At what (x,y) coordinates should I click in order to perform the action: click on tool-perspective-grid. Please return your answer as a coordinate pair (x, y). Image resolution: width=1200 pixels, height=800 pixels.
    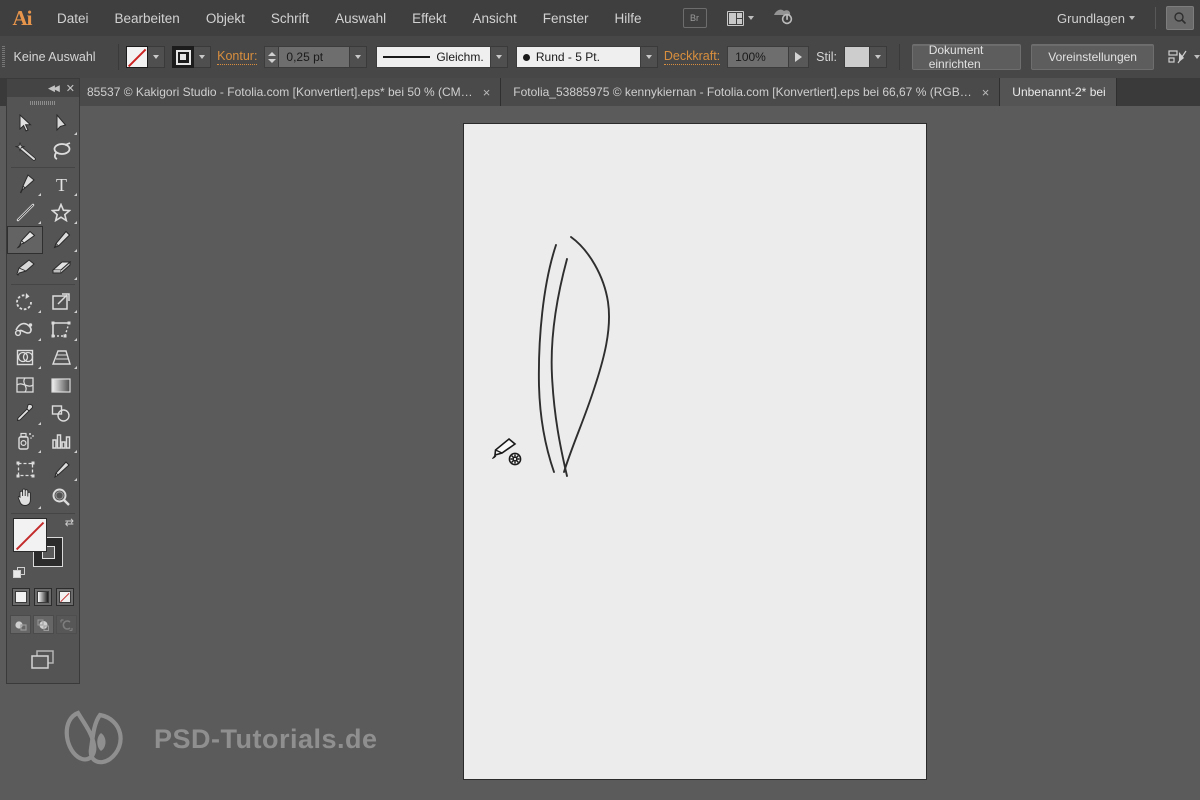
    Looking at the image, I should click on (61, 357).